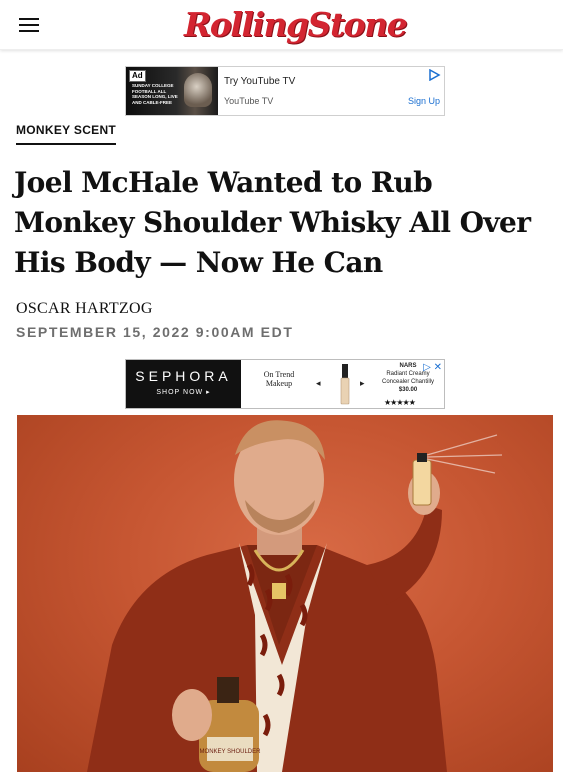 The image size is (563, 772). I want to click on sephora-logo: SEPHORA, so click(183, 376).